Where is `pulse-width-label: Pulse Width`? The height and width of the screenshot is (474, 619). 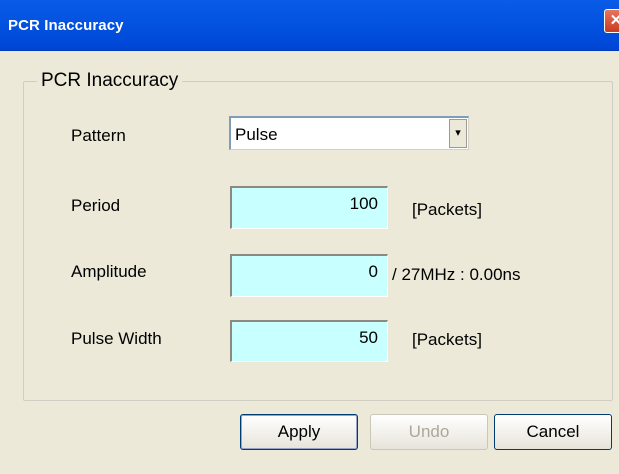
pulse-width-label: Pulse Width is located at coordinates (116, 338).